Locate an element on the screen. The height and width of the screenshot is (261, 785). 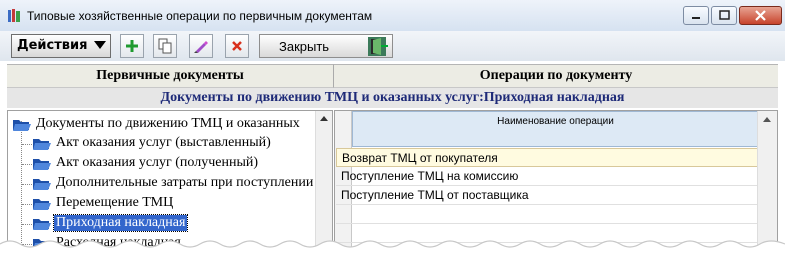
window-close-button is located at coordinates (760, 15).